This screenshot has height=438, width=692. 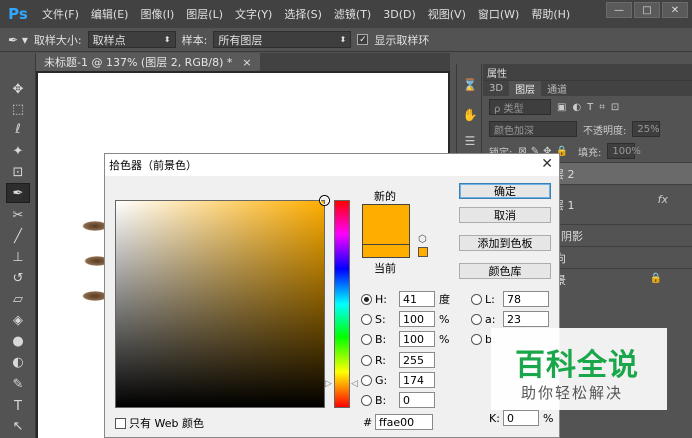 What do you see at coordinates (18, 172) in the screenshot?
I see `crop-tool-icon: ⊡` at bounding box center [18, 172].